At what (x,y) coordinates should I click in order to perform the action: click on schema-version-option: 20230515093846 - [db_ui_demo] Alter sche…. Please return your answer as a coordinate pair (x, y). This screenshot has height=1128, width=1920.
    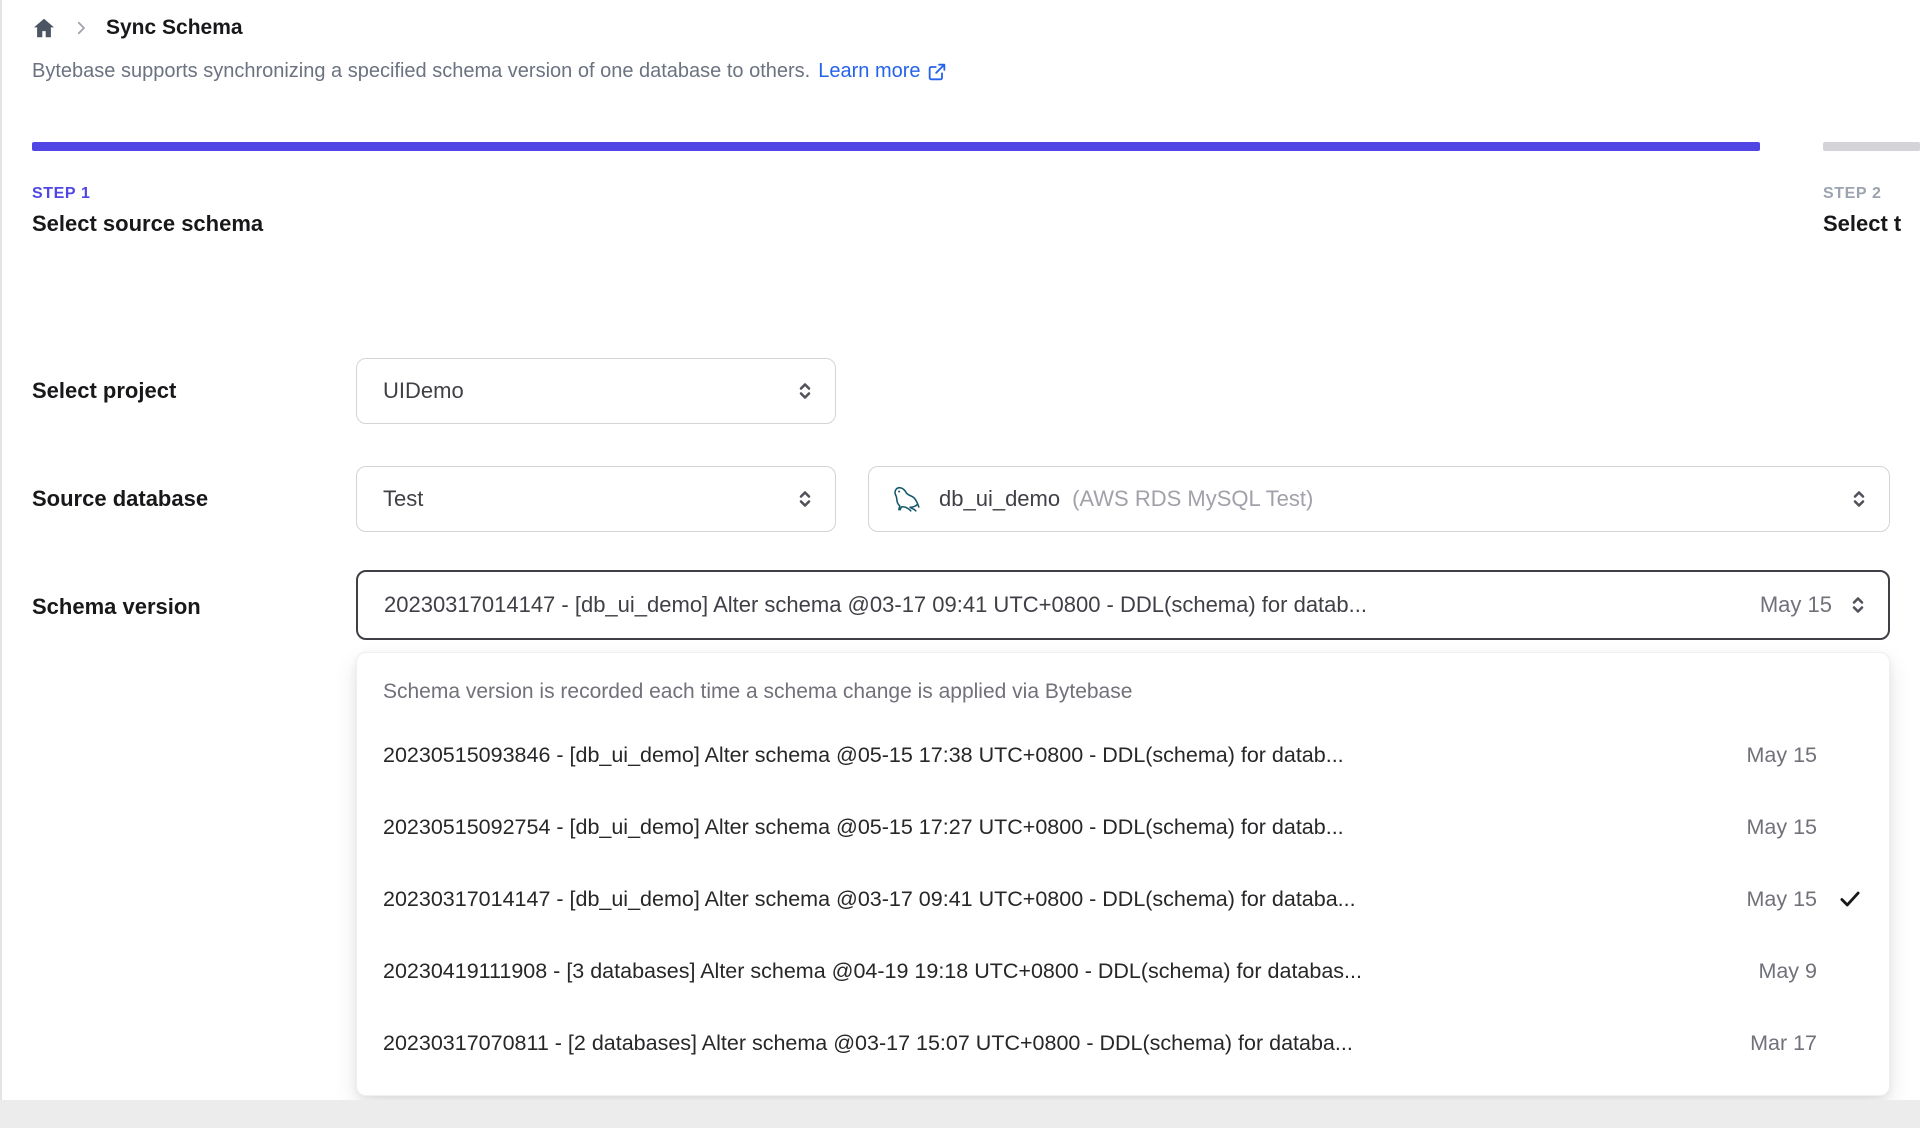
    Looking at the image, I should click on (1123, 755).